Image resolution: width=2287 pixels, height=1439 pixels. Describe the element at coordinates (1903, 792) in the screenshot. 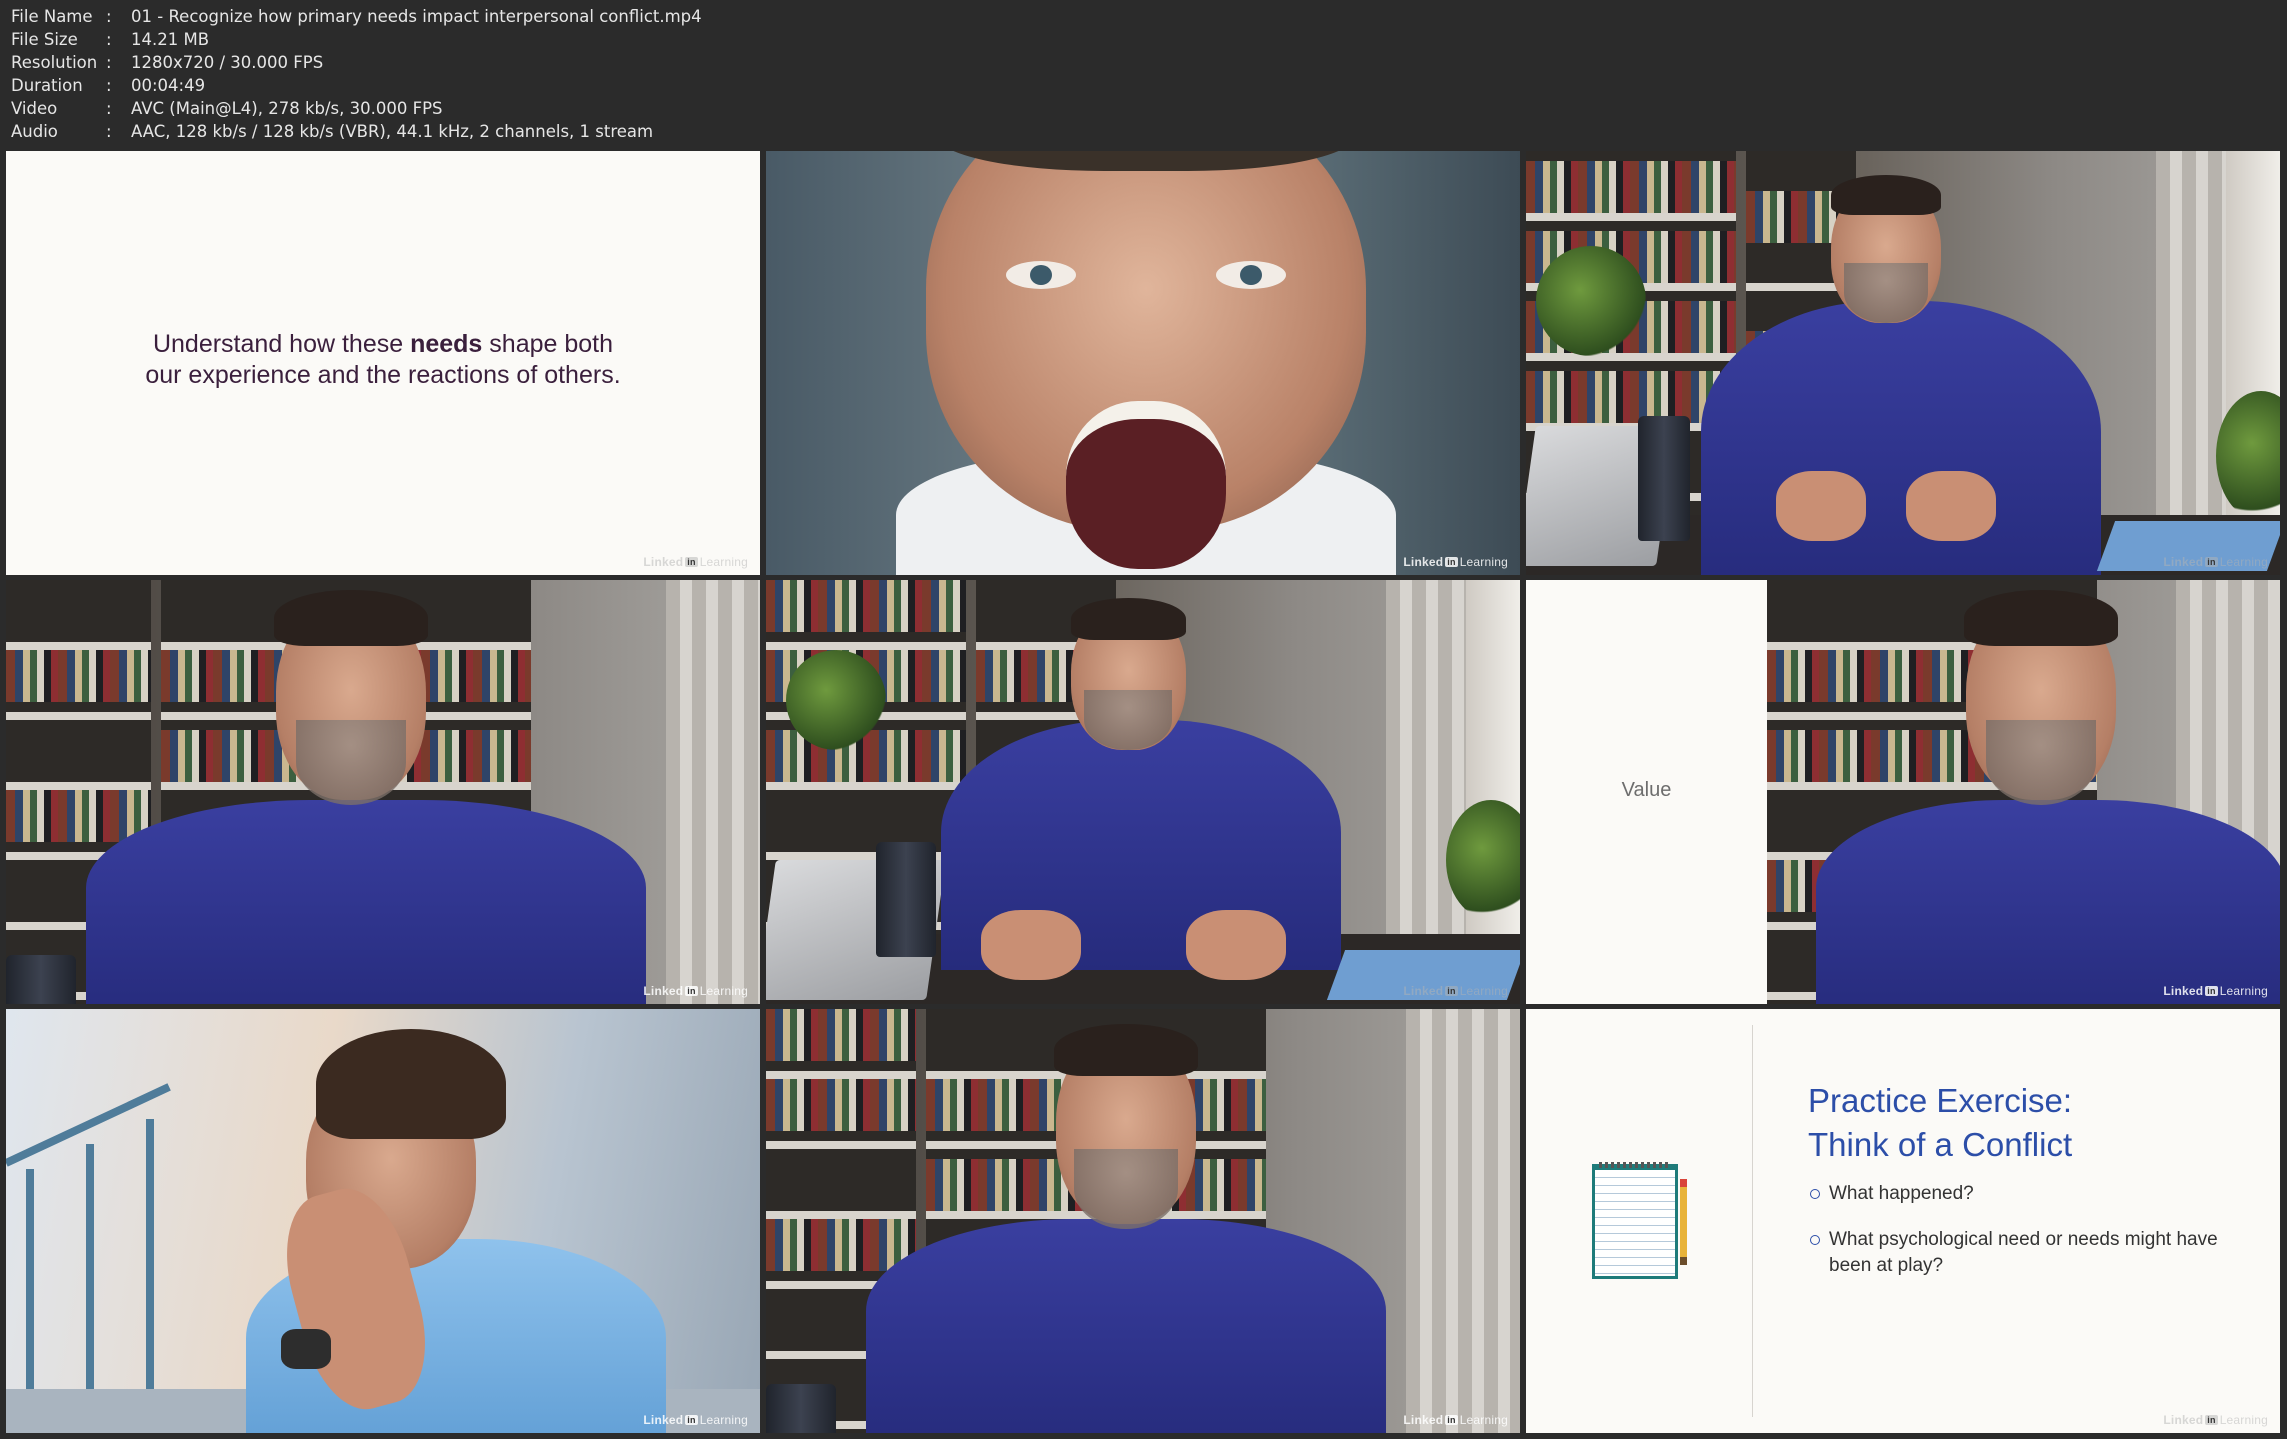

I see `thumbnail-value-split: Value Linked in Learning` at that location.